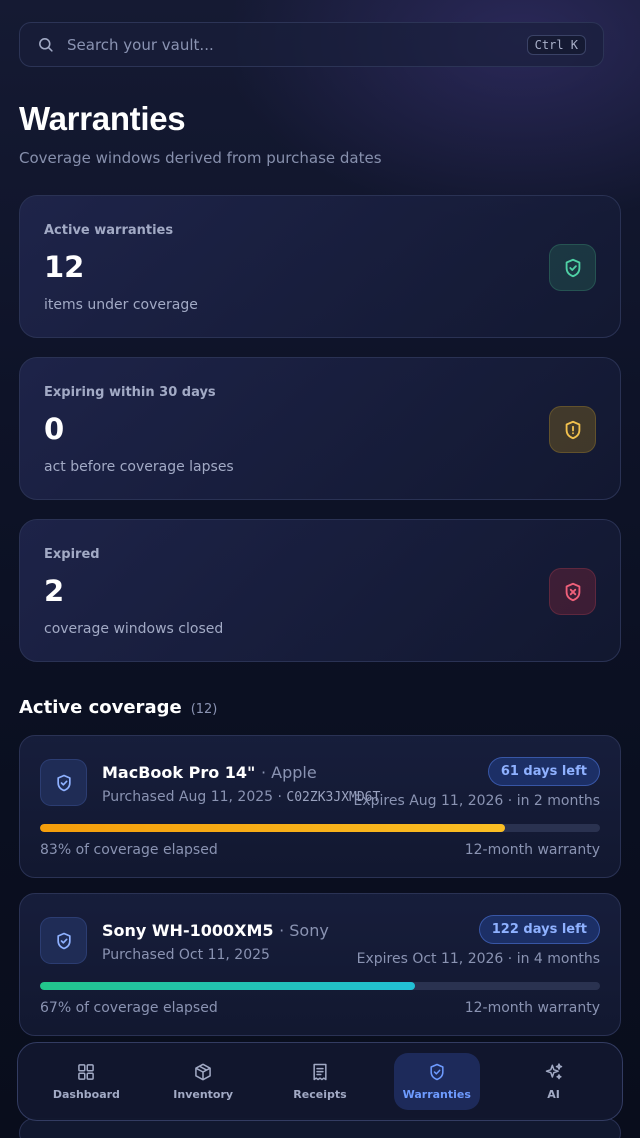 This screenshot has height=1138, width=640. What do you see at coordinates (553, 1071) in the screenshot?
I see `sparkles-icon` at bounding box center [553, 1071].